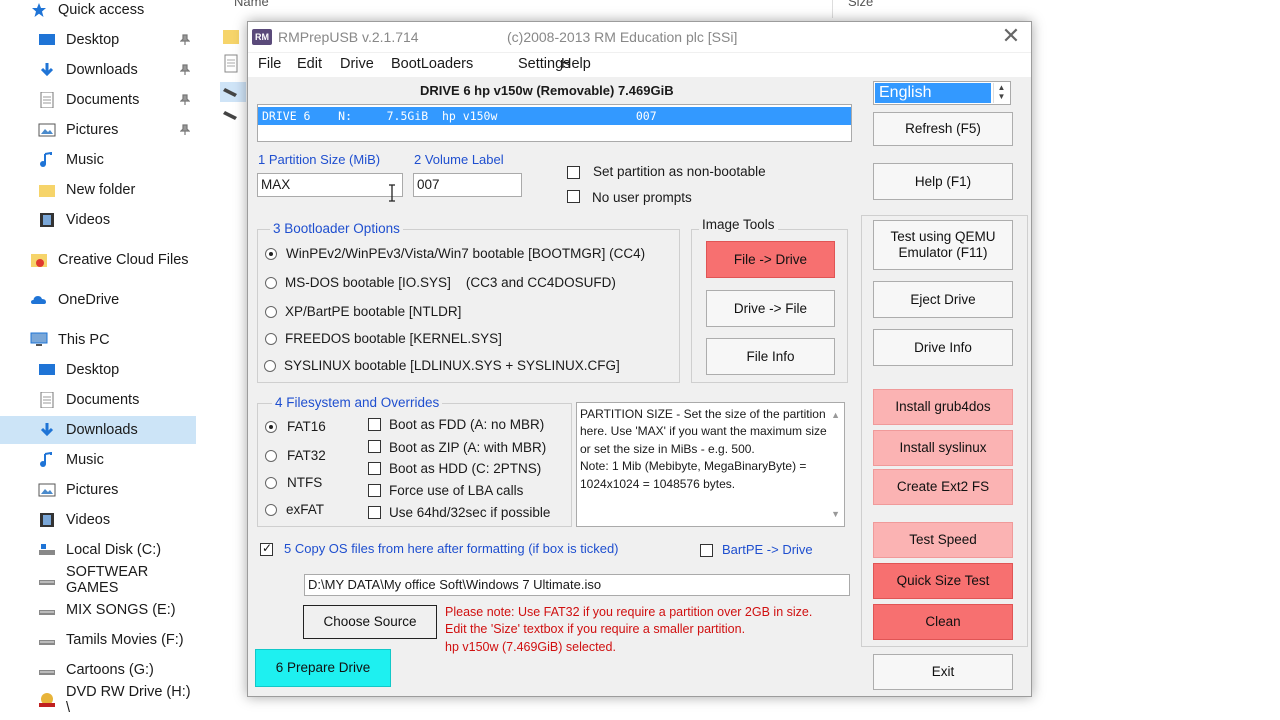 This screenshot has width=1280, height=720. What do you see at coordinates (573, 172) in the screenshot?
I see `non-bootable-checkbox` at bounding box center [573, 172].